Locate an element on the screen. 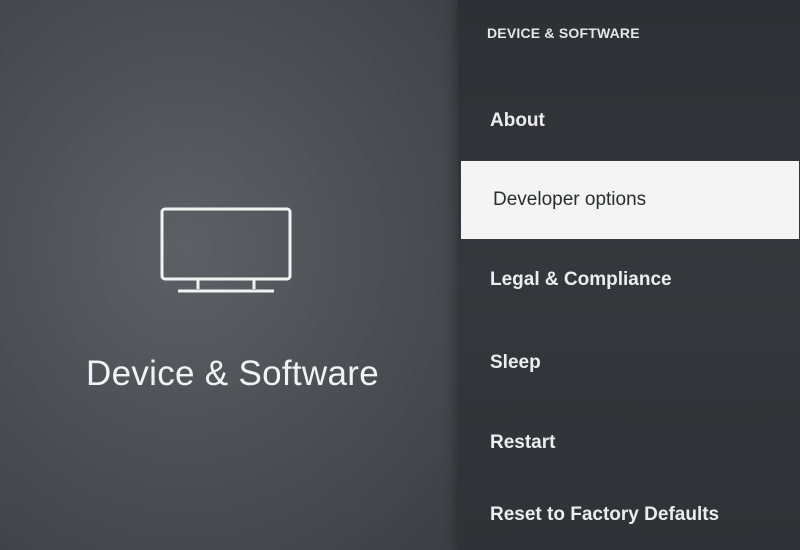 The width and height of the screenshot is (800, 550). menu-item-reset-factory-defaults: Reset to Factory Defaults is located at coordinates (629, 515).